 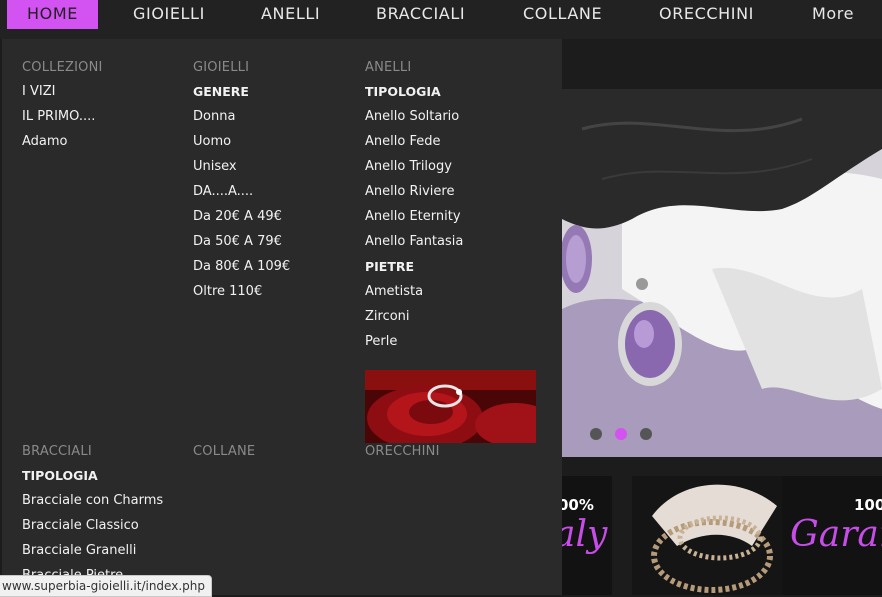 I want to click on menu-column-title: GIOIELLI, so click(x=221, y=67).